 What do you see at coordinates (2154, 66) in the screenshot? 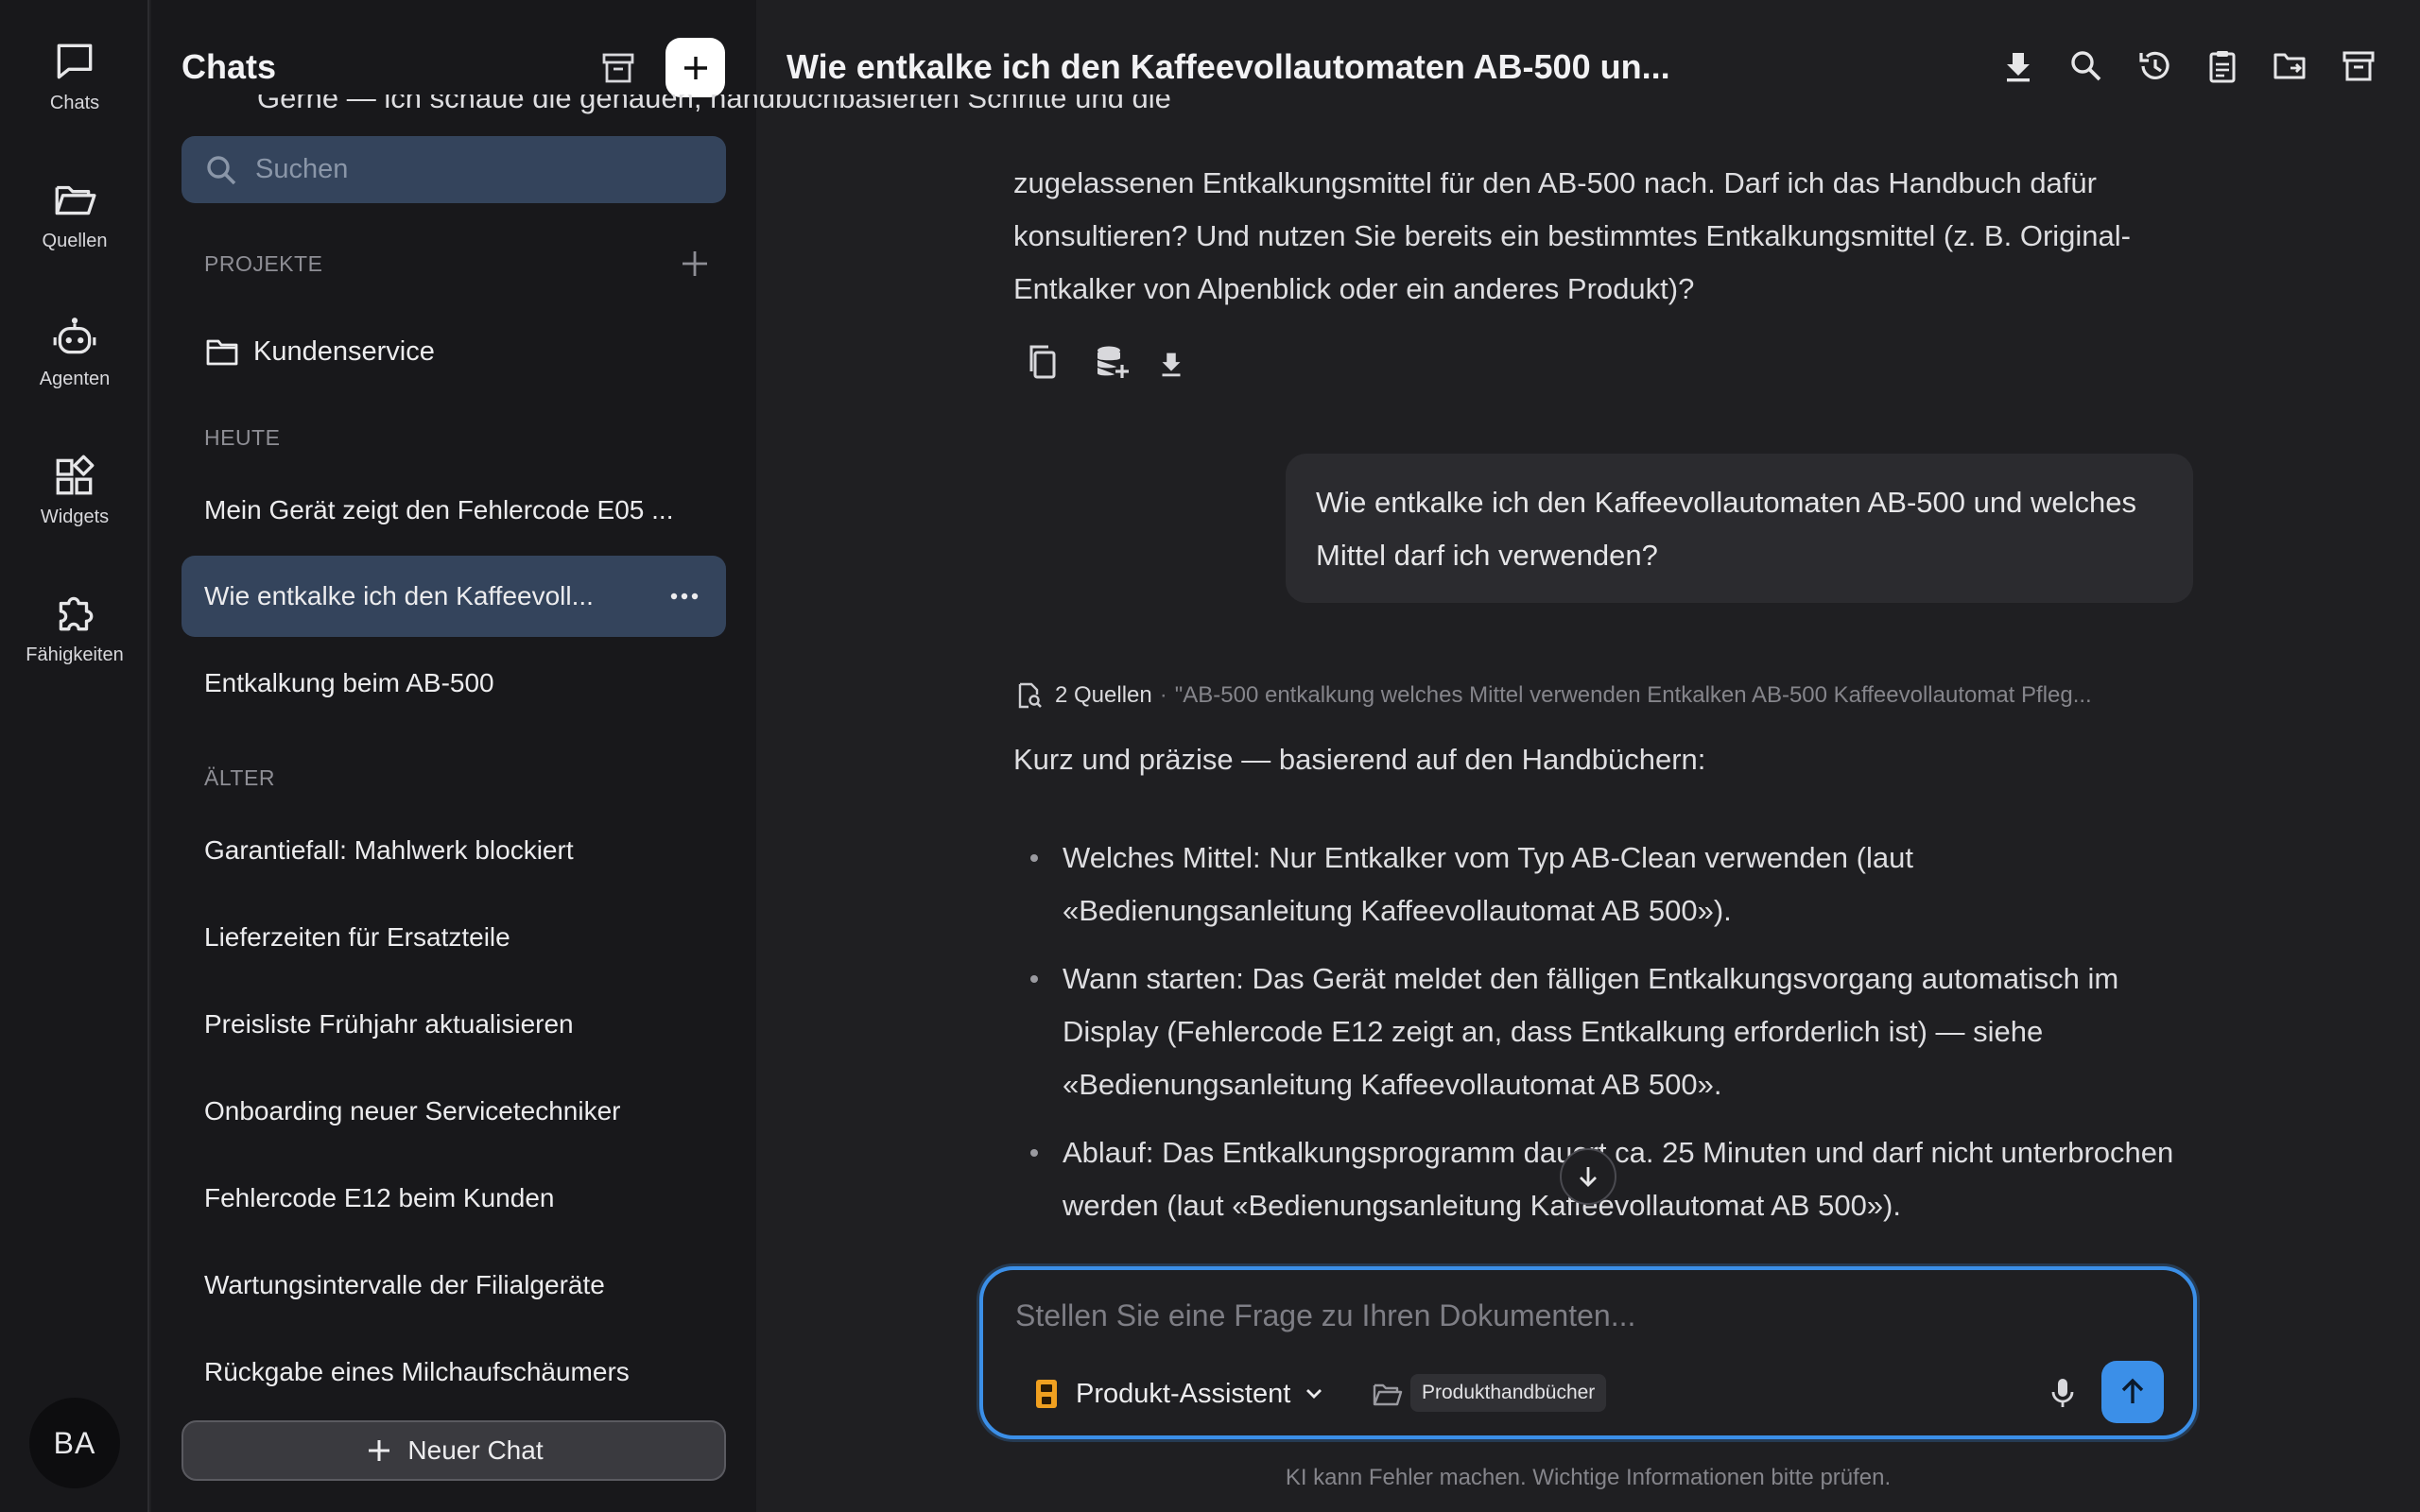
I see `history-icon` at bounding box center [2154, 66].